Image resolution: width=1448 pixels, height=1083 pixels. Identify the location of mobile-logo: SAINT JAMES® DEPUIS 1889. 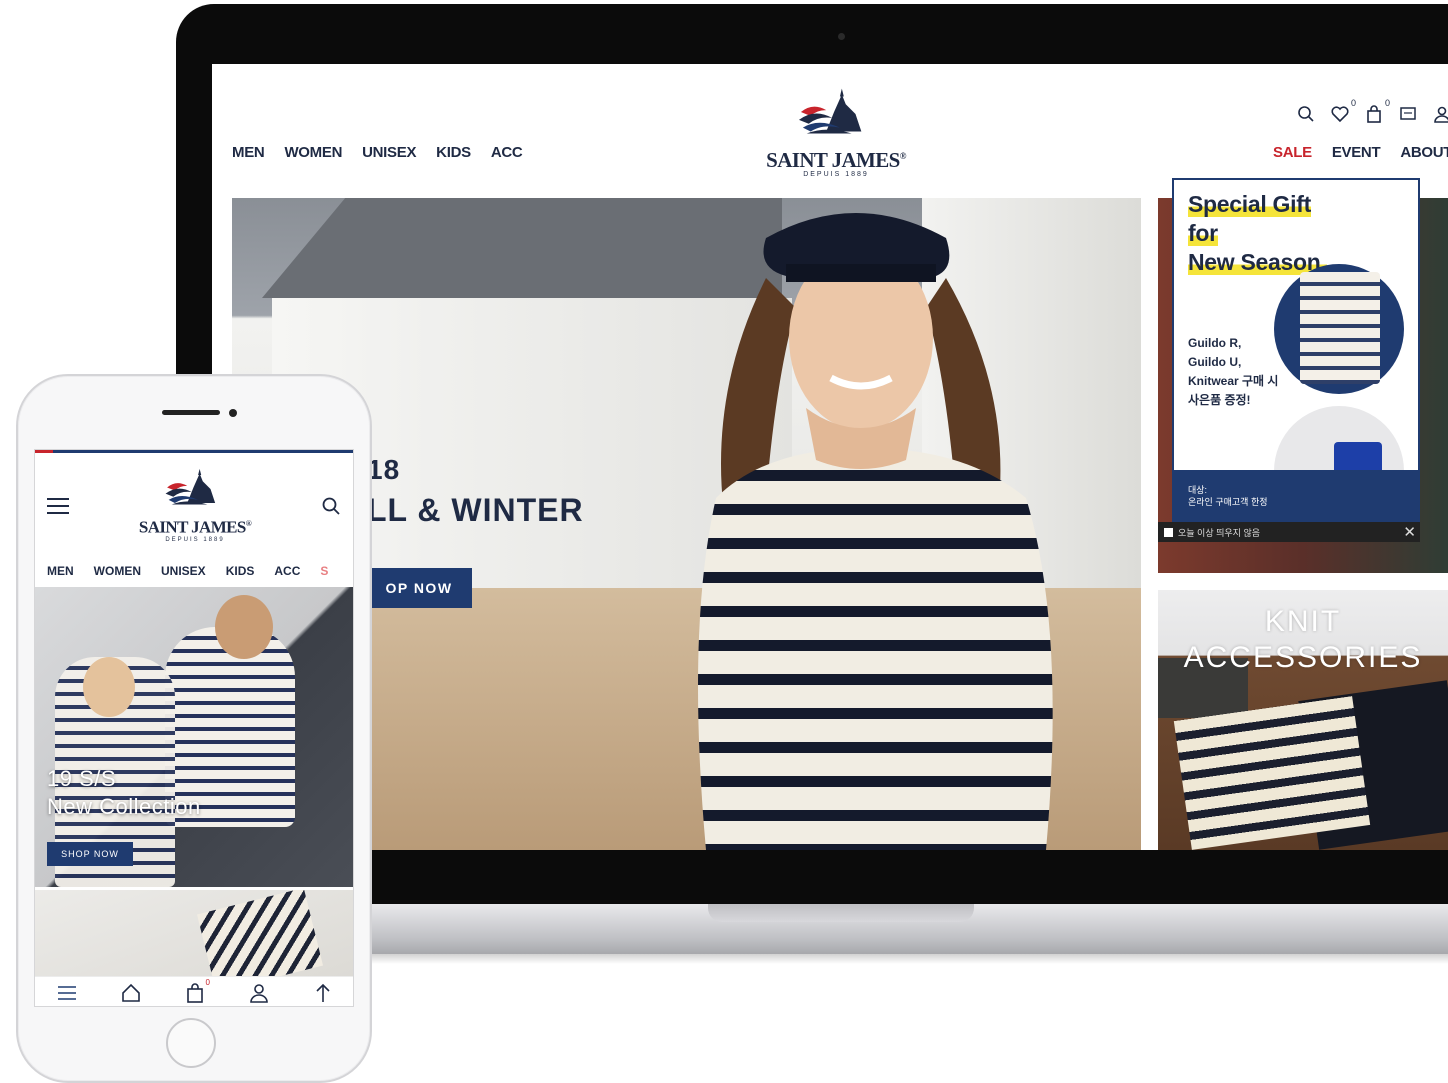
(195, 505).